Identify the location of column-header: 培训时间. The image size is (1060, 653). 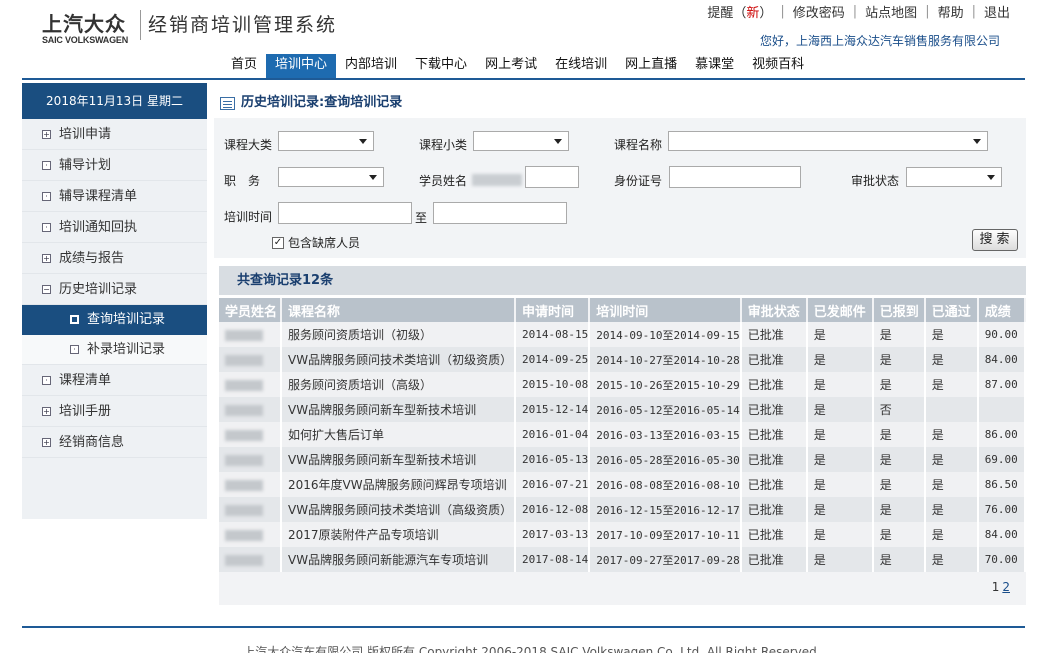
(665, 310).